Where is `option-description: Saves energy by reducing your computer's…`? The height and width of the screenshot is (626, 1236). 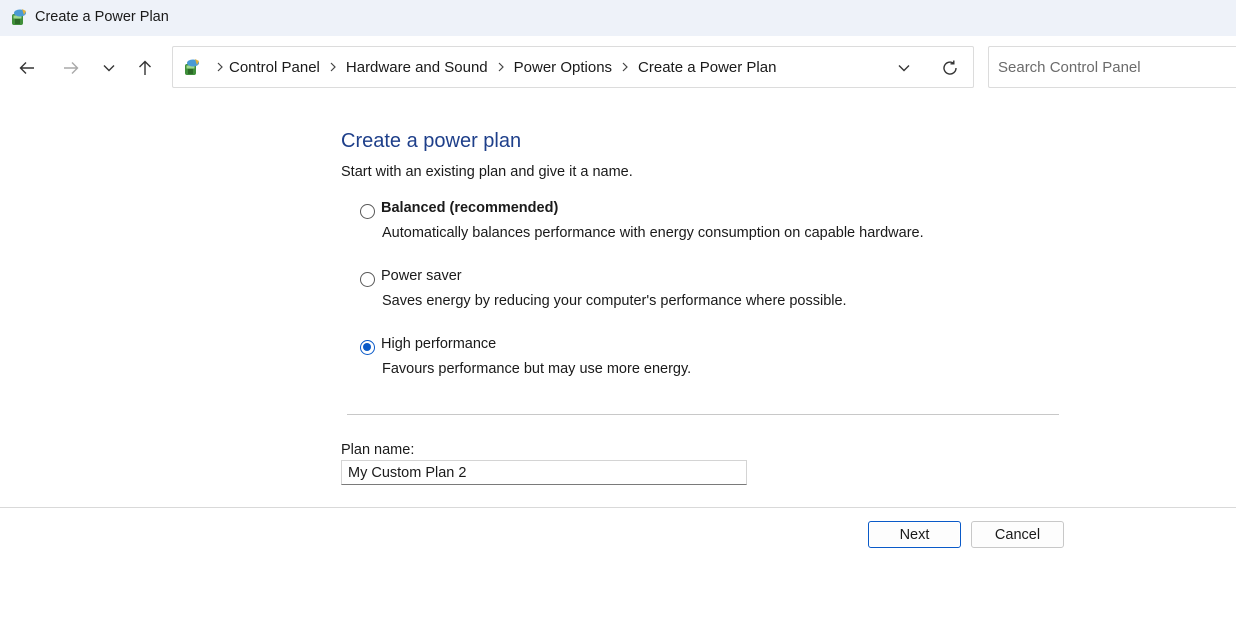 option-description: Saves energy by reducing your computer's… is located at coordinates (614, 301).